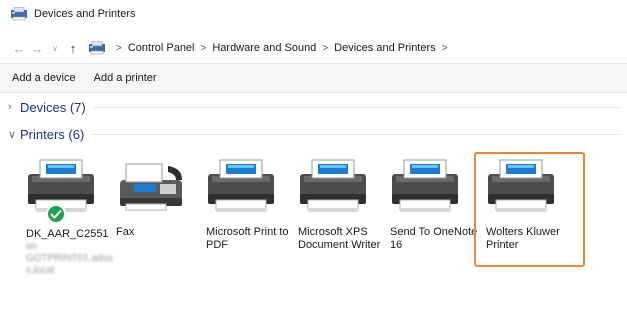  I want to click on back-arrow-icon: ←, so click(19, 48).